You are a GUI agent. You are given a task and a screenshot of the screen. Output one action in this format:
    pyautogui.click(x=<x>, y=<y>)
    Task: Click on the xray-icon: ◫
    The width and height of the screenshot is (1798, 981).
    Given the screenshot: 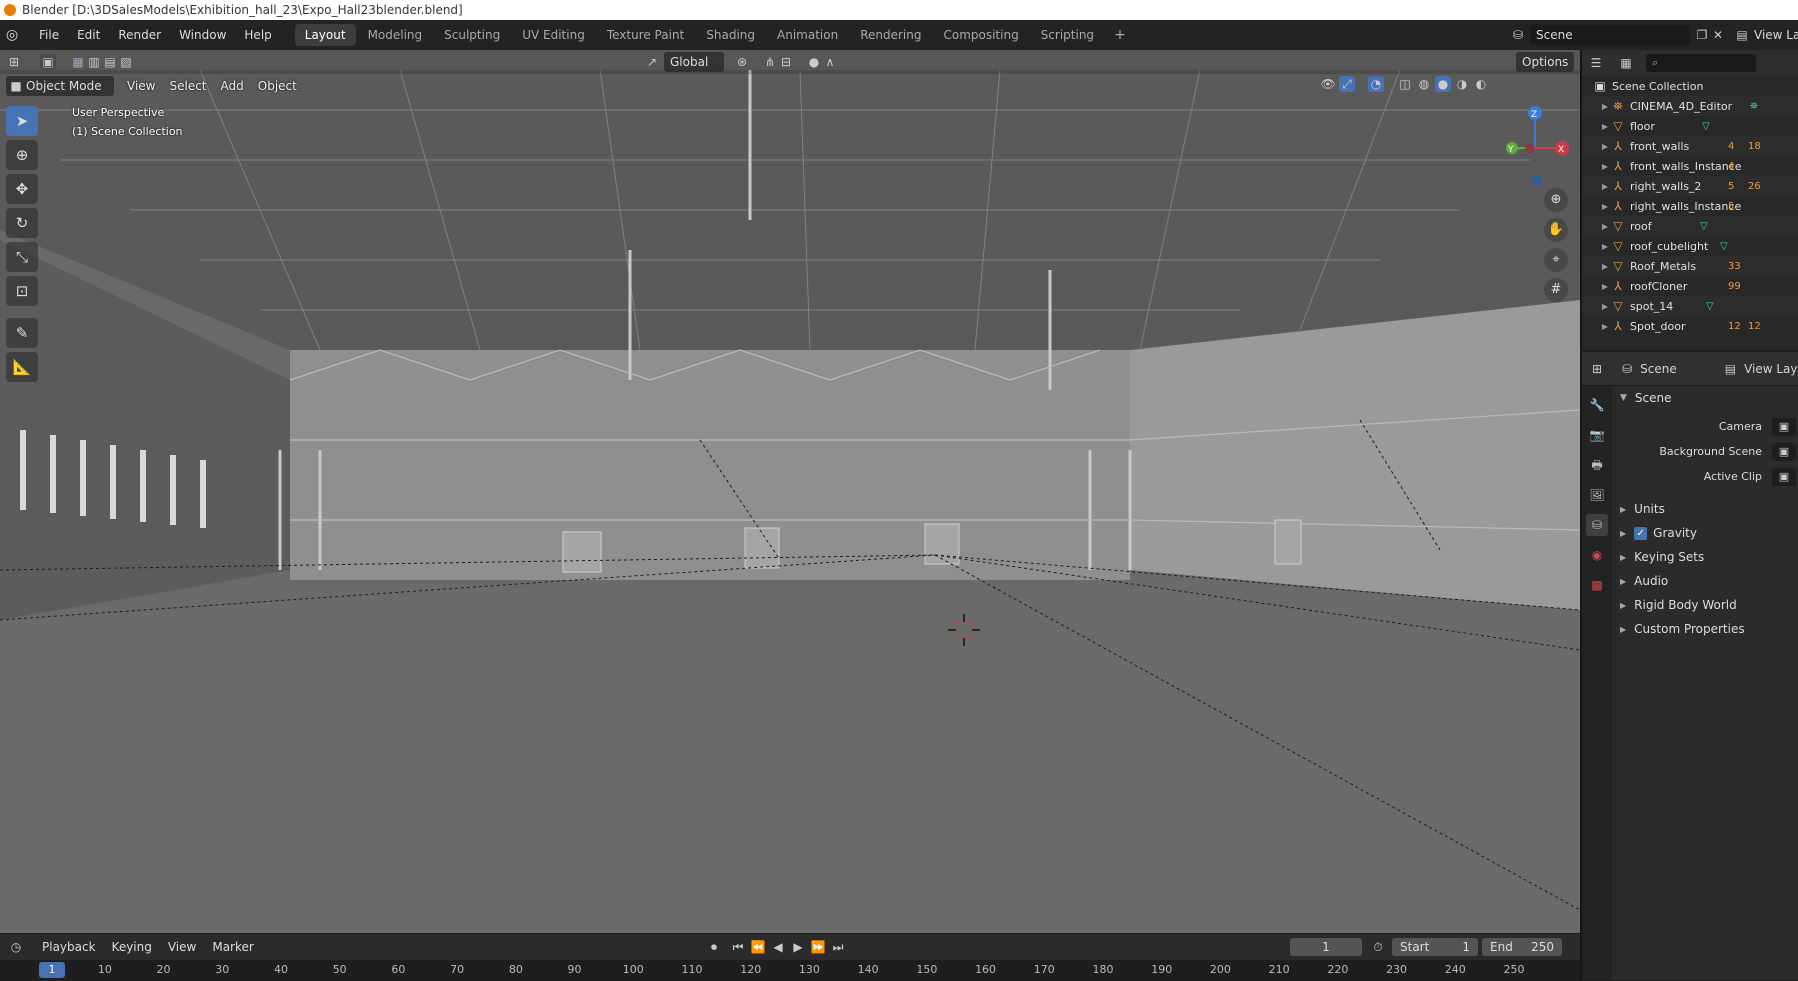 What is the action you would take?
    pyautogui.click(x=1405, y=84)
    